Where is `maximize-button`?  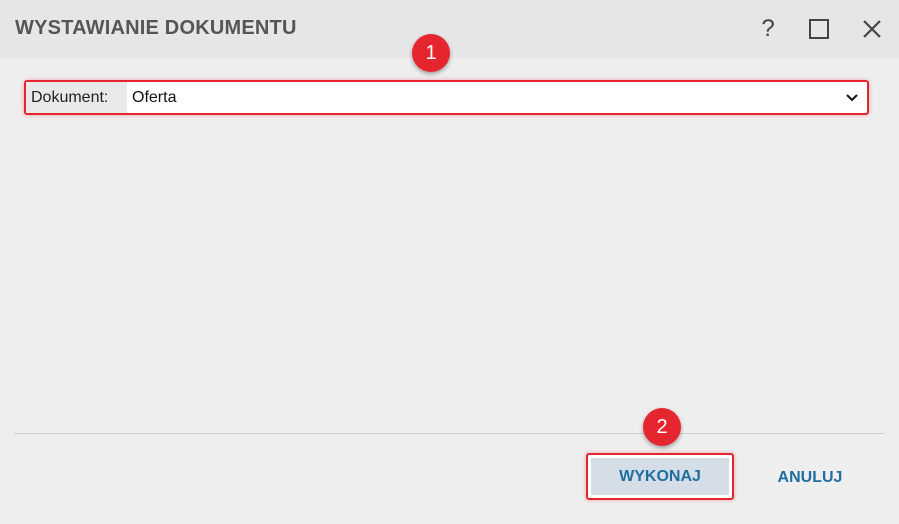
maximize-button is located at coordinates (819, 29).